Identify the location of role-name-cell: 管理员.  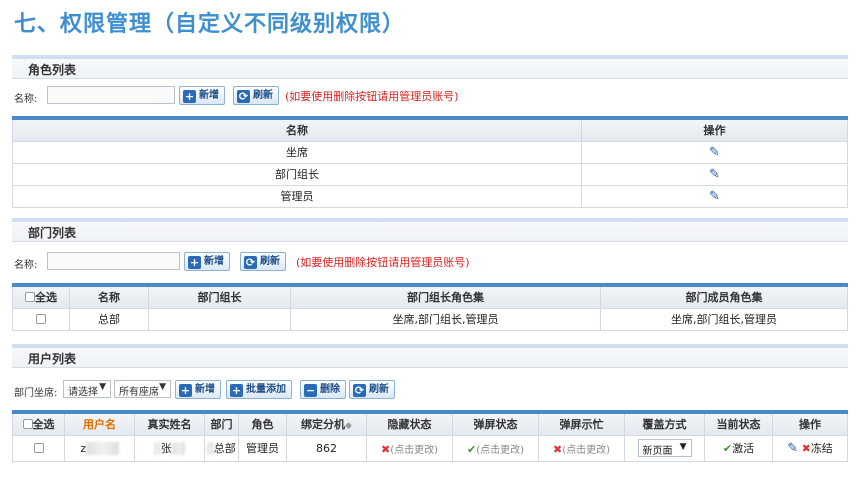
(297, 196).